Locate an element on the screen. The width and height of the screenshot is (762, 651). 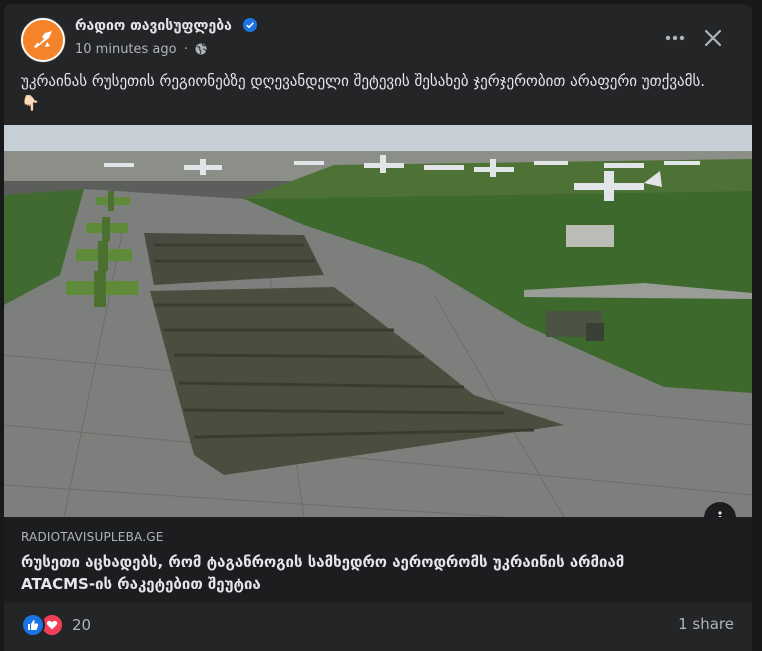
post-timestamp: 10 minutes ago is located at coordinates (126, 49).